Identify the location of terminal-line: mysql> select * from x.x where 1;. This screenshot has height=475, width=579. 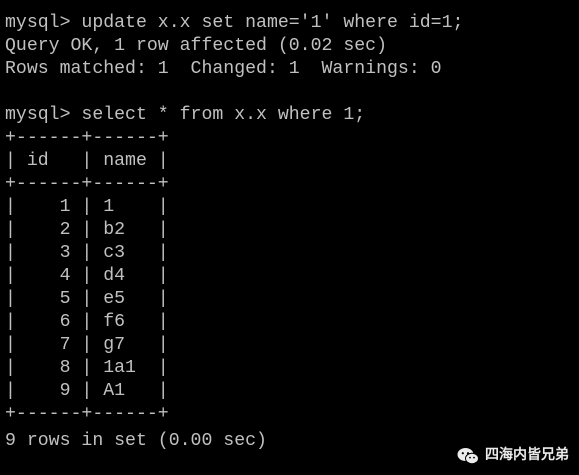
(185, 115).